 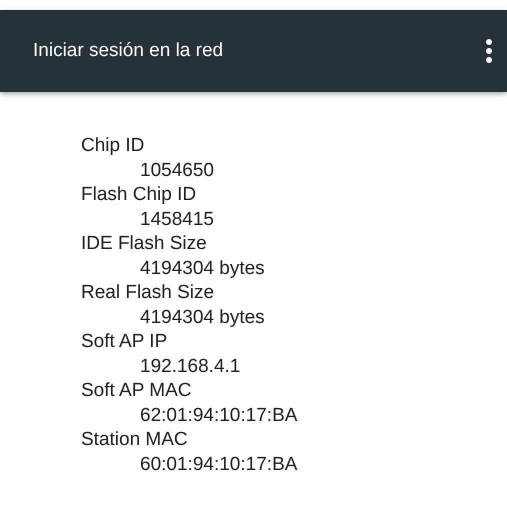 I want to click on info-value: 1054650, so click(x=177, y=170).